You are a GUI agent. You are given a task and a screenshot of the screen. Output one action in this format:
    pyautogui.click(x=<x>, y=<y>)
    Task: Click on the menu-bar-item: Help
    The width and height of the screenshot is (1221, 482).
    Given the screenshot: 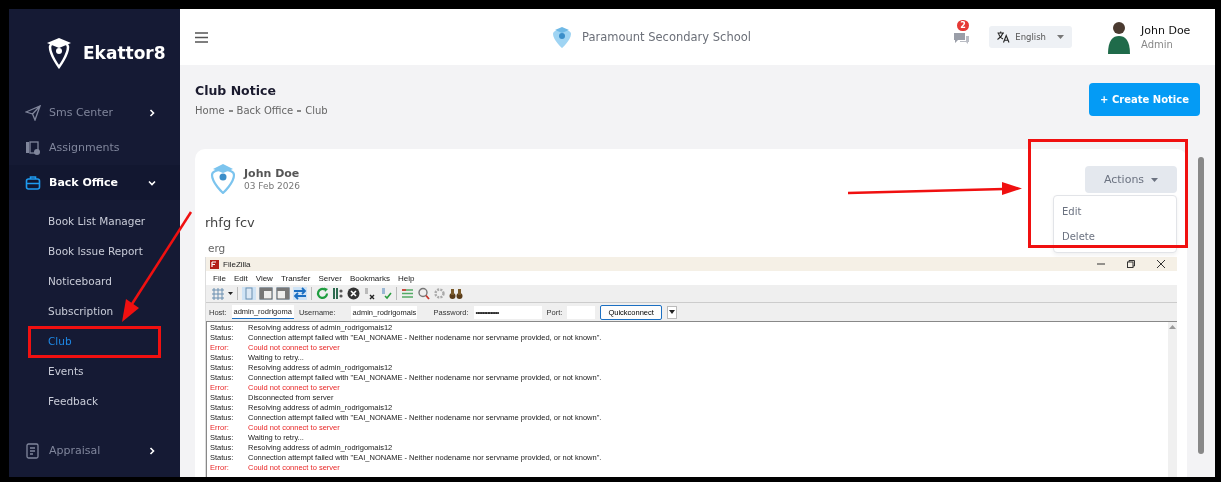 What is the action you would take?
    pyautogui.click(x=406, y=278)
    